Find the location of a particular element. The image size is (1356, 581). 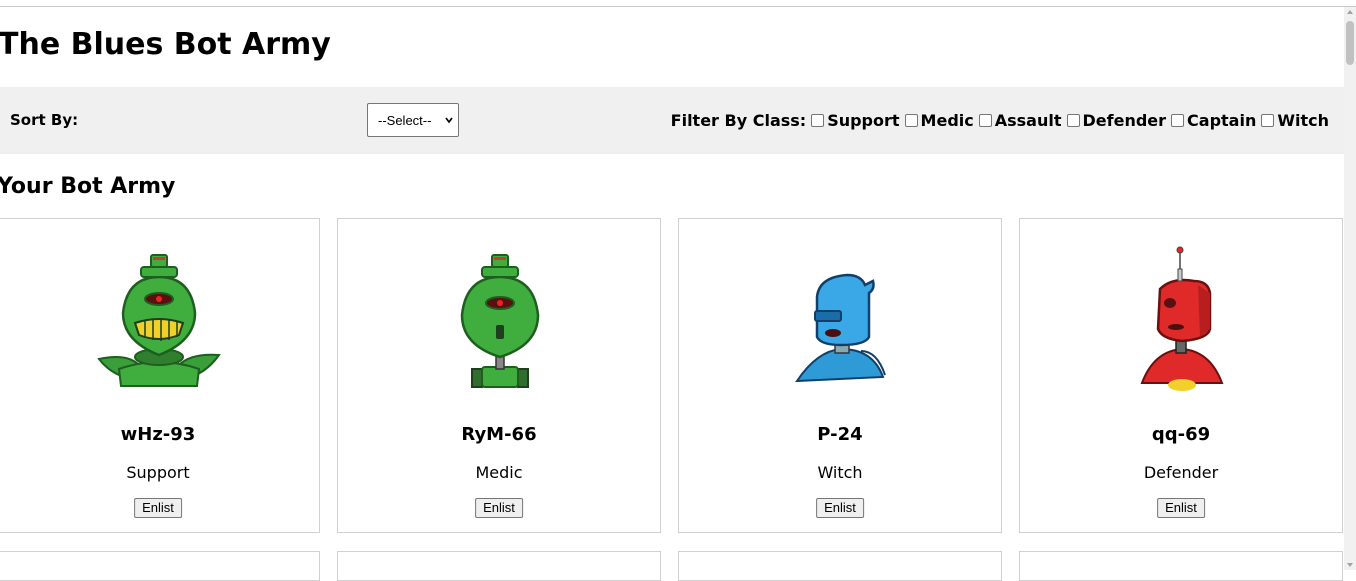

filter-checkbox-witch is located at coordinates (1268, 120).